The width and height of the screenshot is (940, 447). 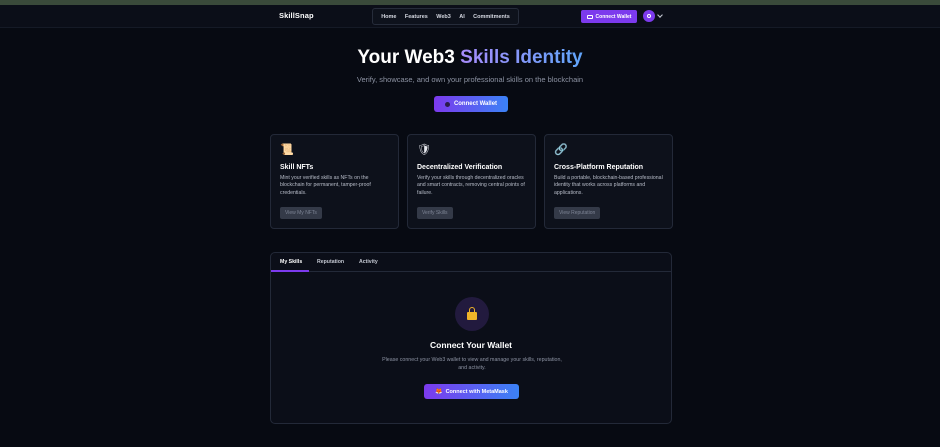 I want to click on lock-icon, so click(x=472, y=313).